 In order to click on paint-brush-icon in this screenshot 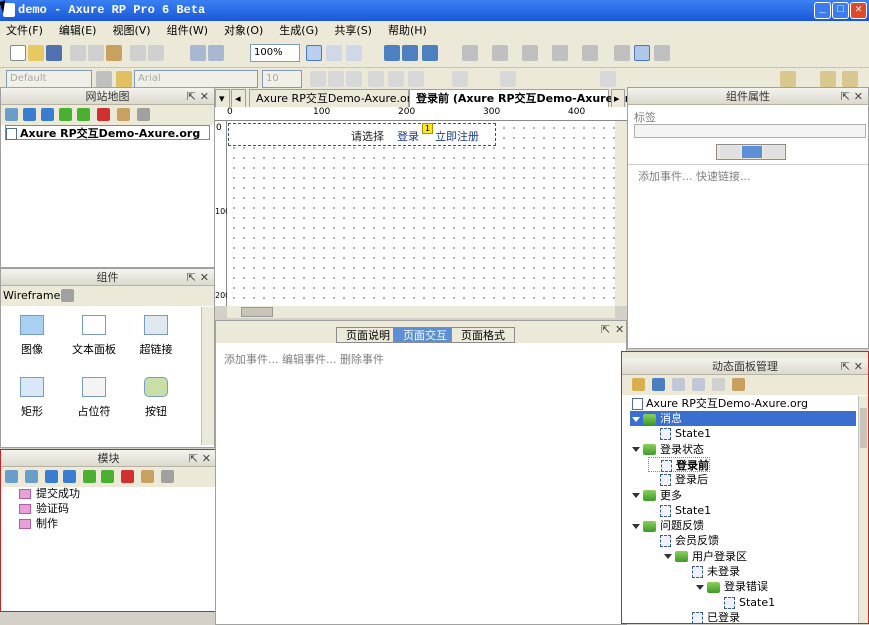, I will do `click(124, 79)`.